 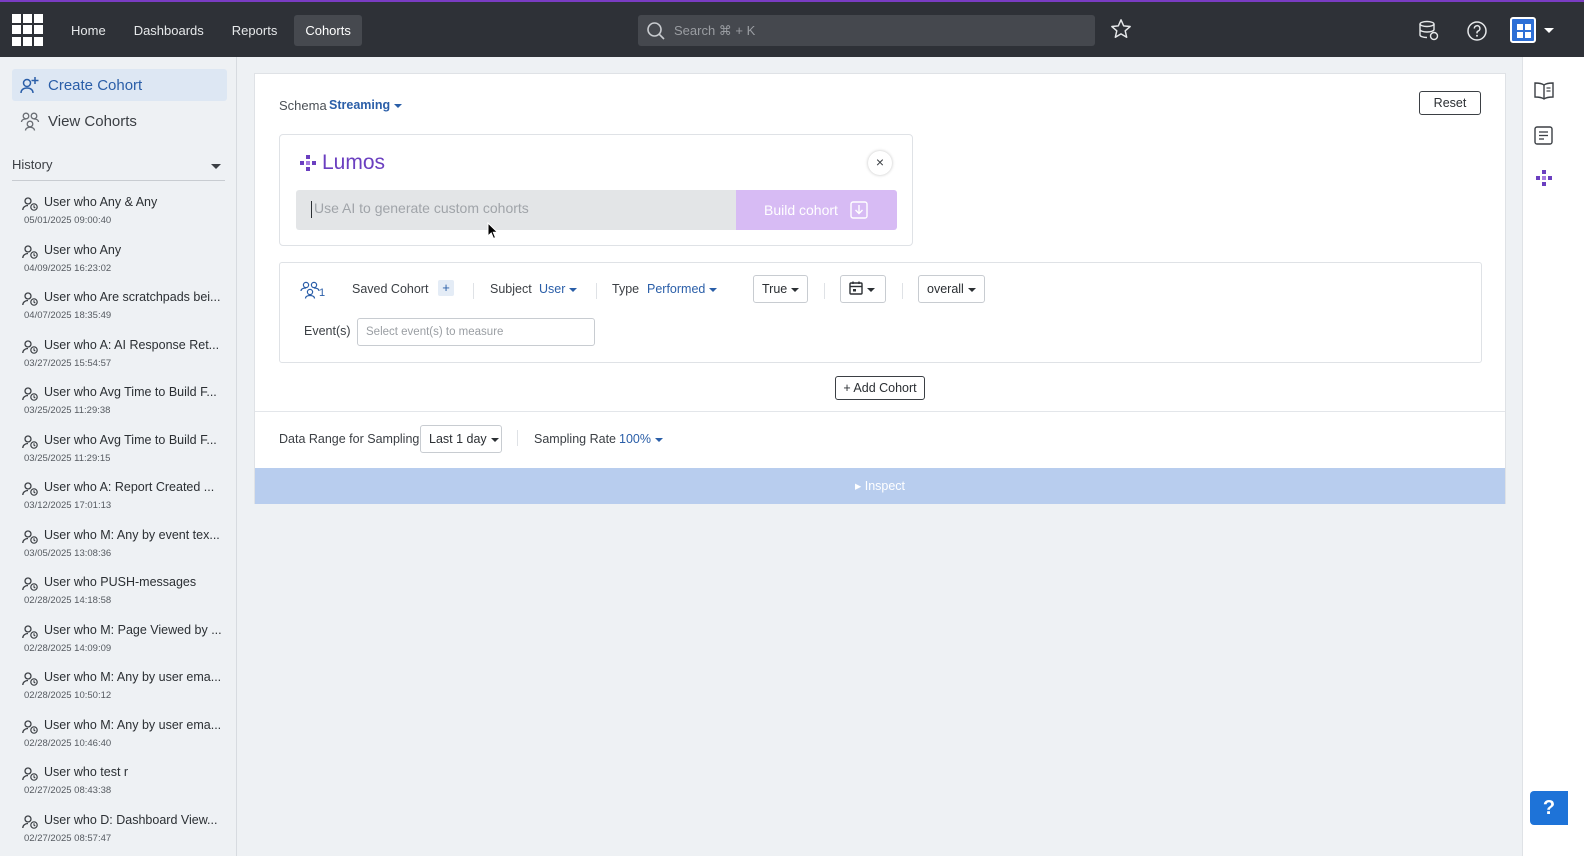 I want to click on aggregation-dropdown: overall, so click(x=951, y=289).